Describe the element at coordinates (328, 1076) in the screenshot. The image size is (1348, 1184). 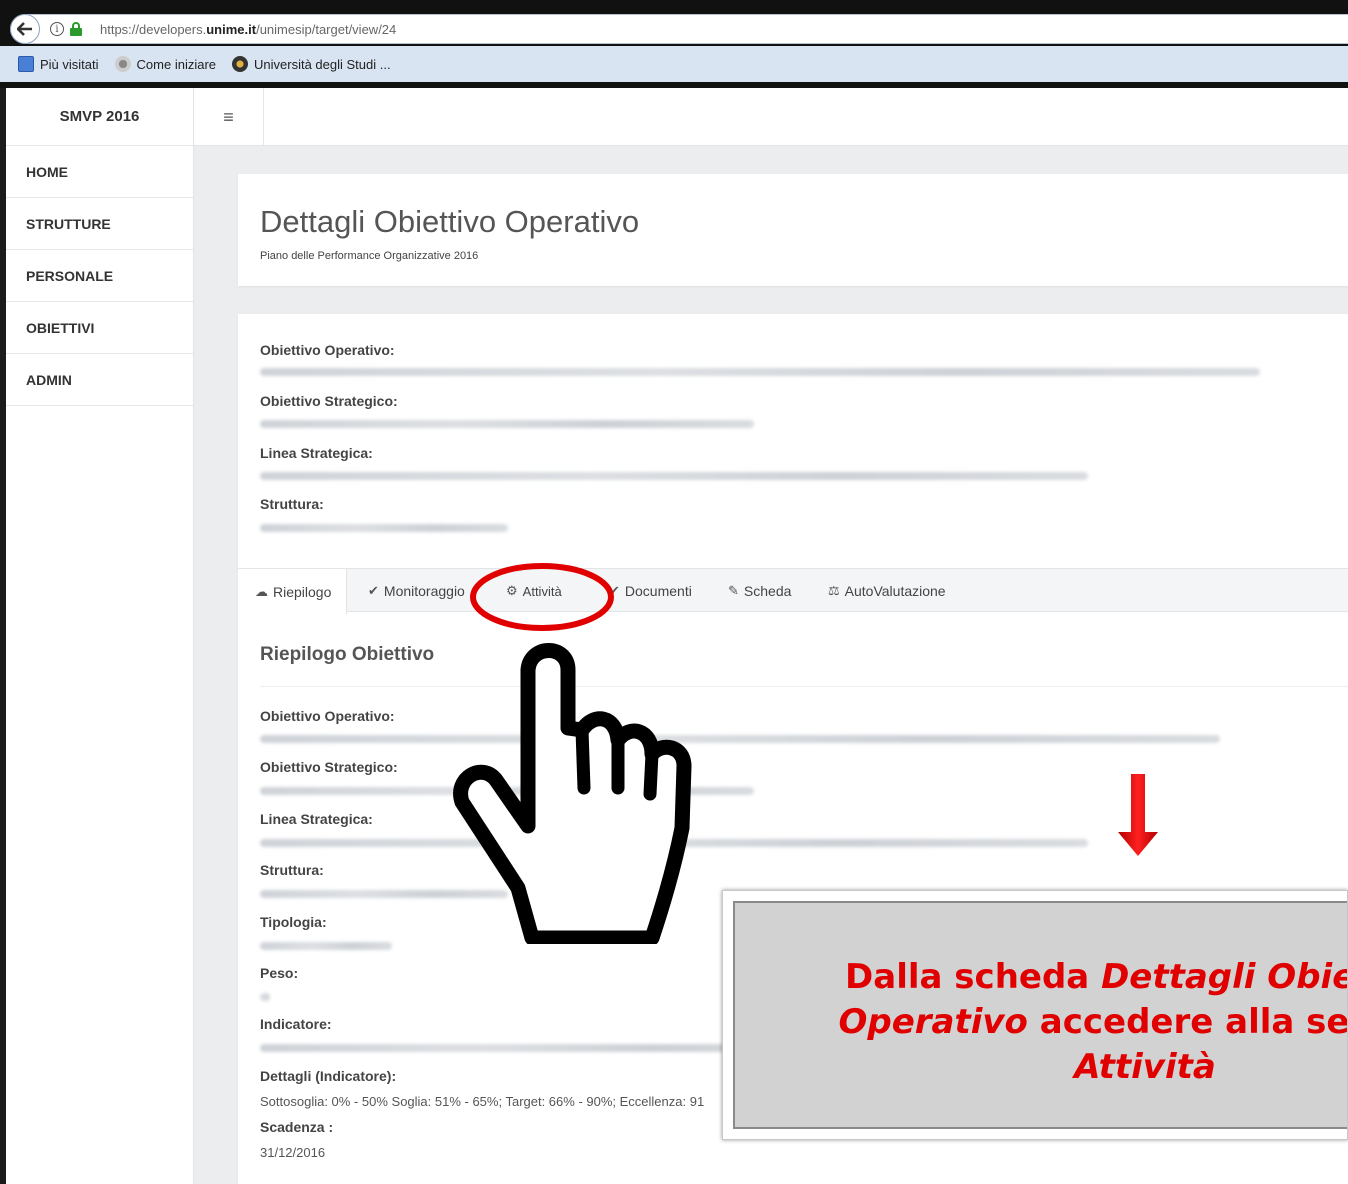
I see `summary-label-dettagli: Dettagli (Indicatore):` at that location.